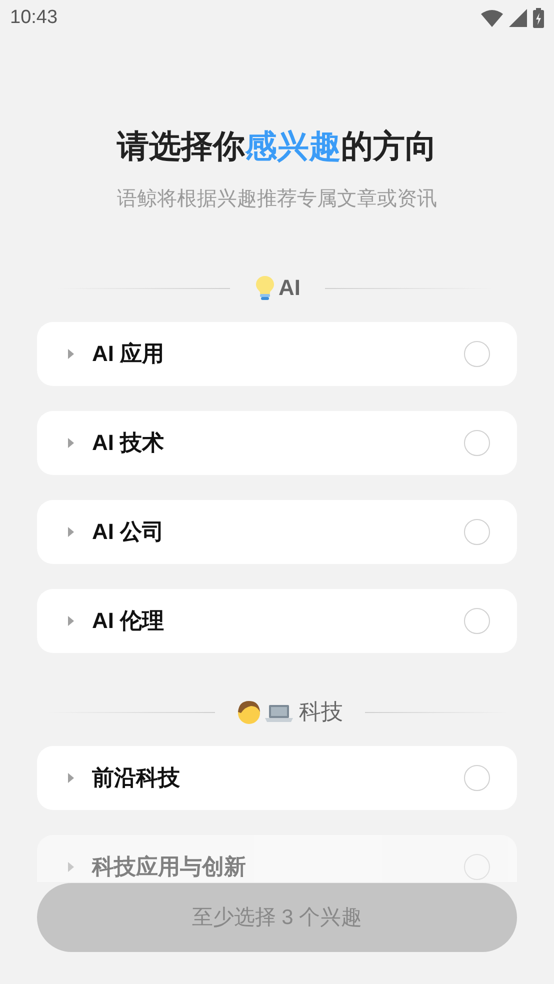  Describe the element at coordinates (277, 621) in the screenshot. I see `interest-card: AI 伦理` at that location.